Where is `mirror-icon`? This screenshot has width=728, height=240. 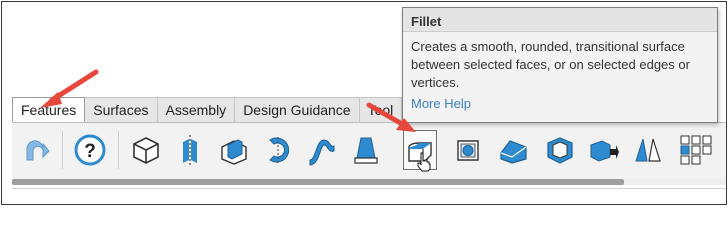
mirror-icon is located at coordinates (648, 150).